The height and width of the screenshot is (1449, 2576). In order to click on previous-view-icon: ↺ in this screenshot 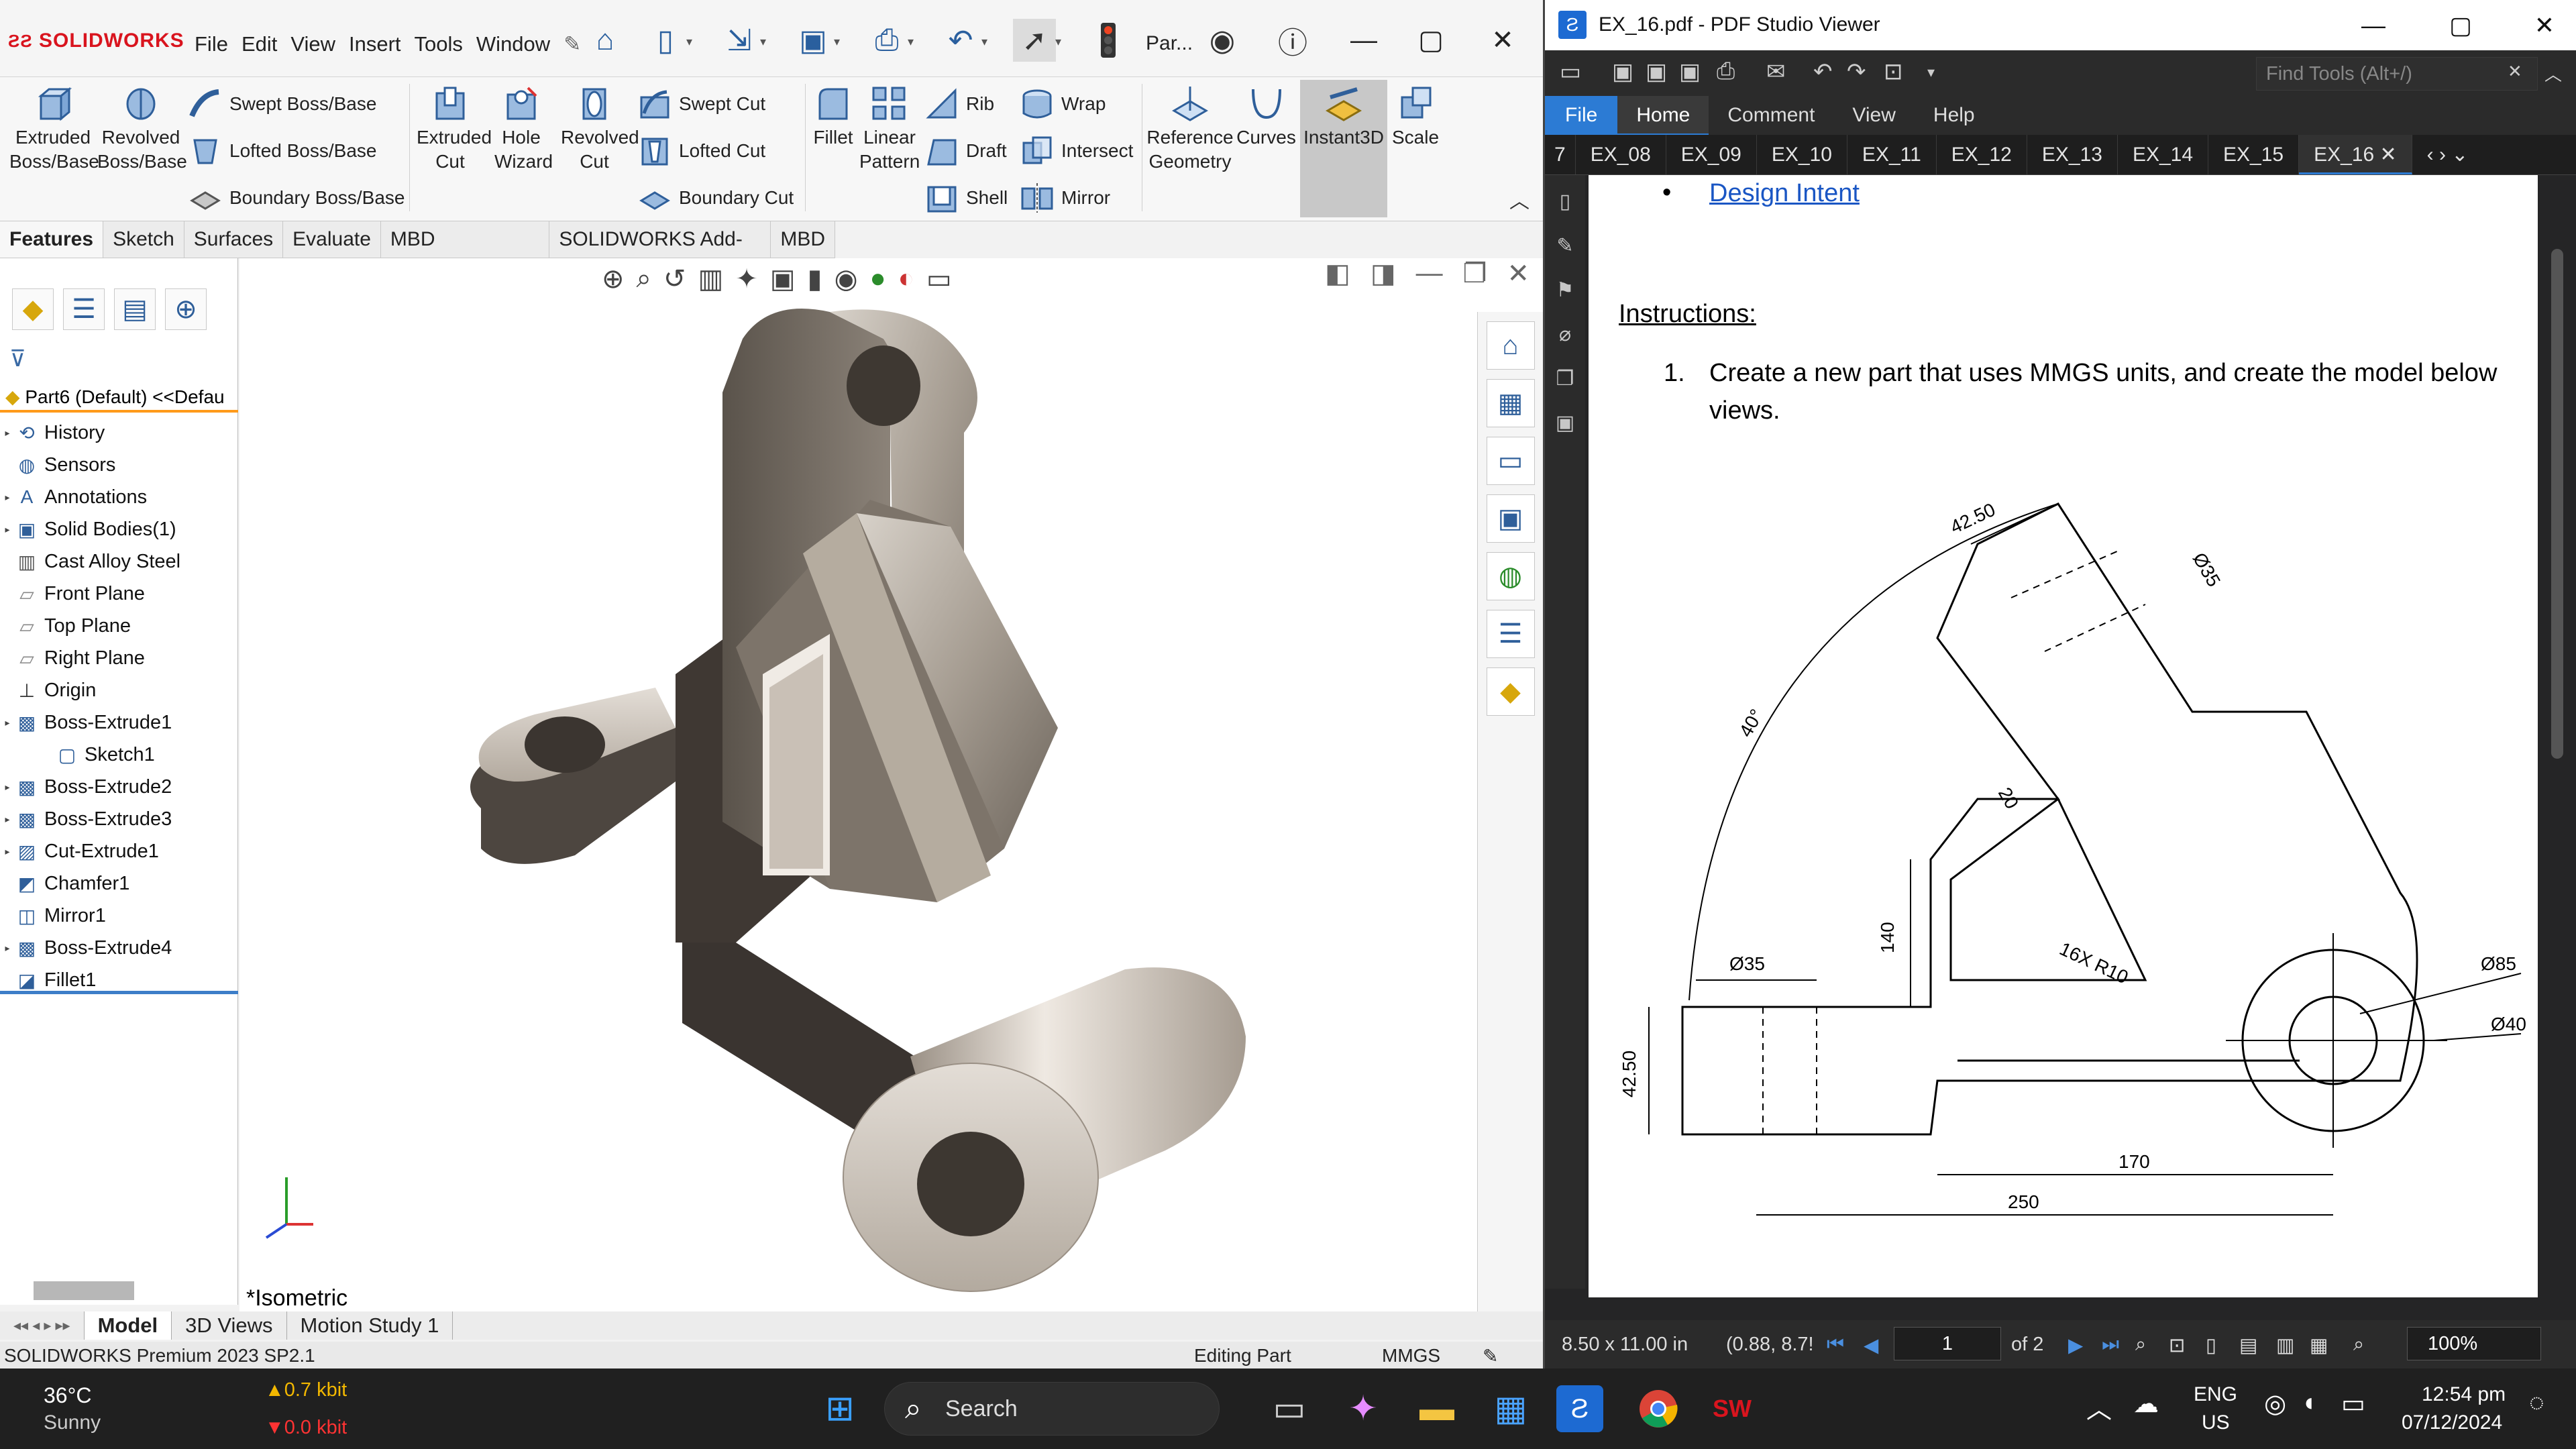, I will do `click(674, 284)`.